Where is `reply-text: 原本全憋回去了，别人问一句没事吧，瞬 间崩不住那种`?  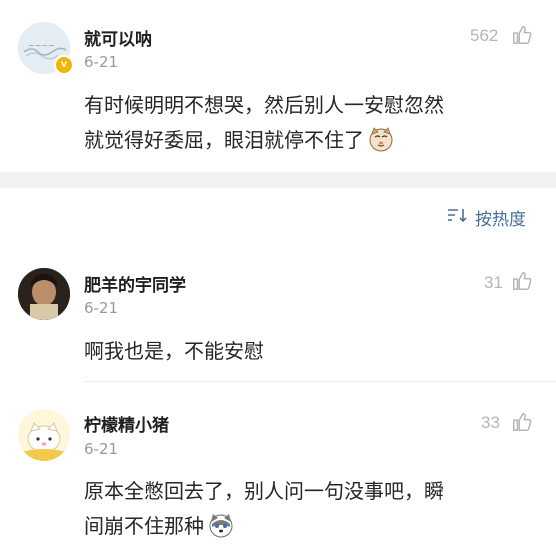 reply-text: 原本全憋回去了，别人问一句没事吧，瞬 间崩不住那种 is located at coordinates (314, 511).